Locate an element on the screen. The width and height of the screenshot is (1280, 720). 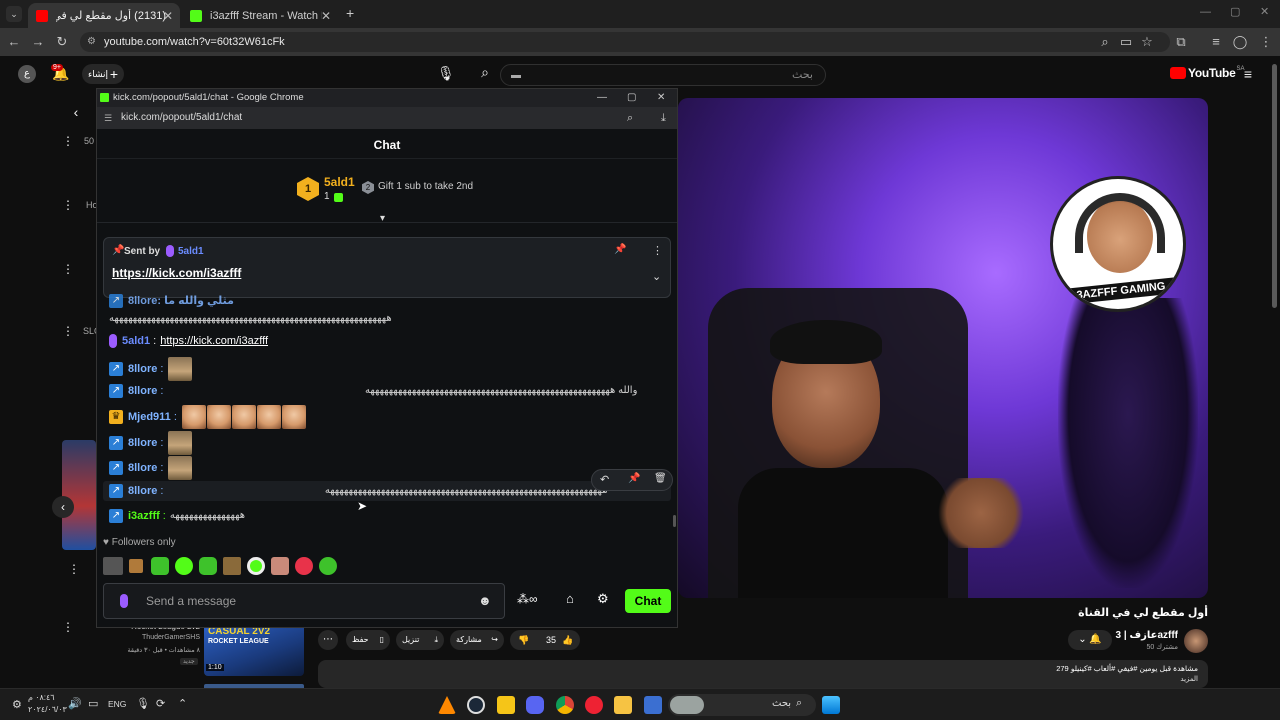
back-icon: ← is located at coordinates (14, 42).